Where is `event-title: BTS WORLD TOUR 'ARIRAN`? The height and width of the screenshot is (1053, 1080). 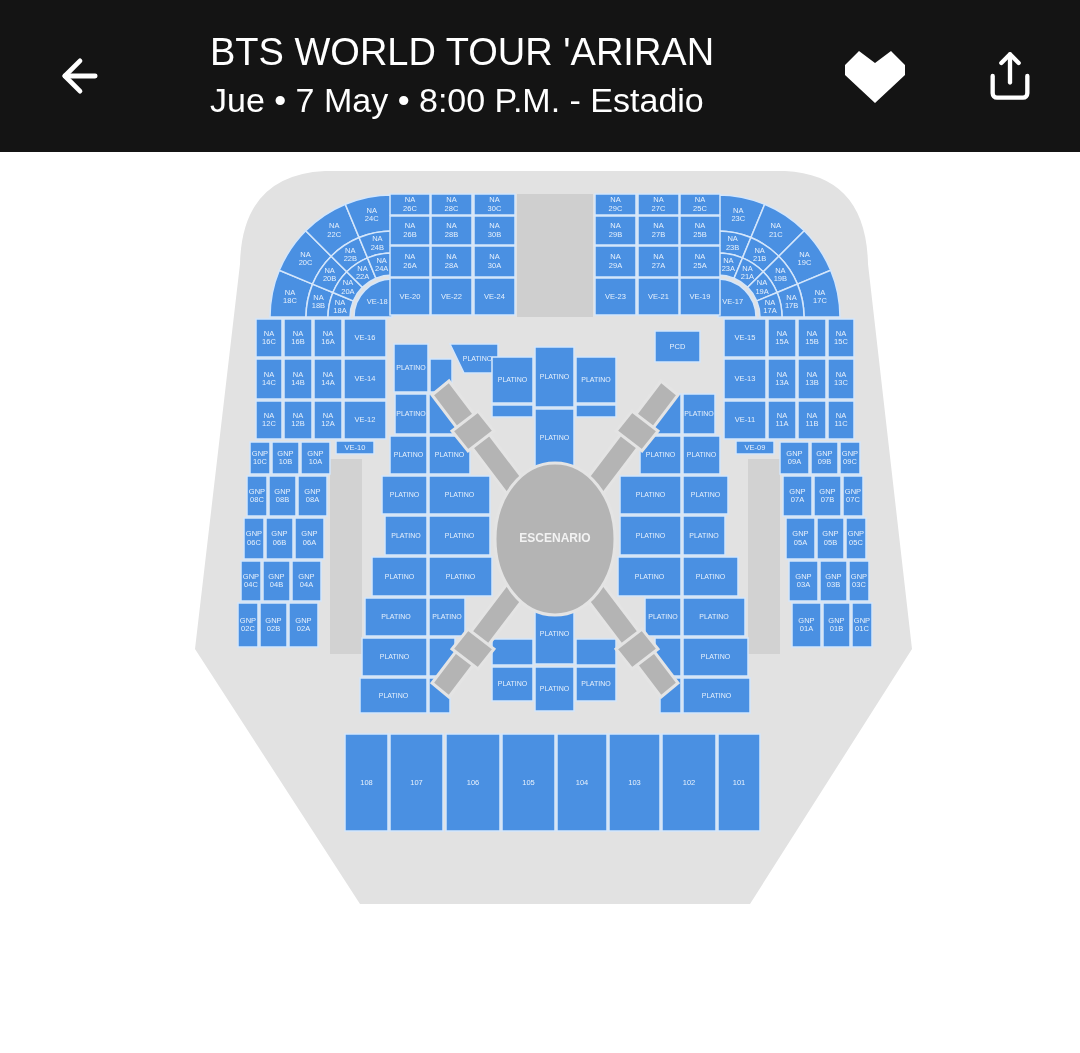
event-title: BTS WORLD TOUR 'ARIRAN is located at coordinates (463, 53).